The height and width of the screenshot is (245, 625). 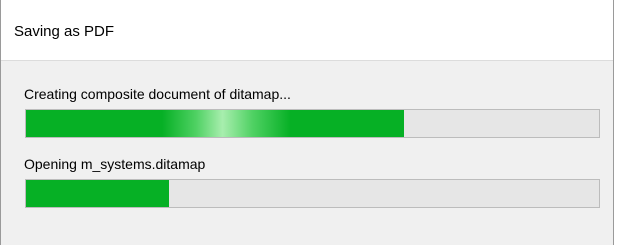 What do you see at coordinates (98, 193) in the screenshot?
I see `progress-fill-opening` at bounding box center [98, 193].